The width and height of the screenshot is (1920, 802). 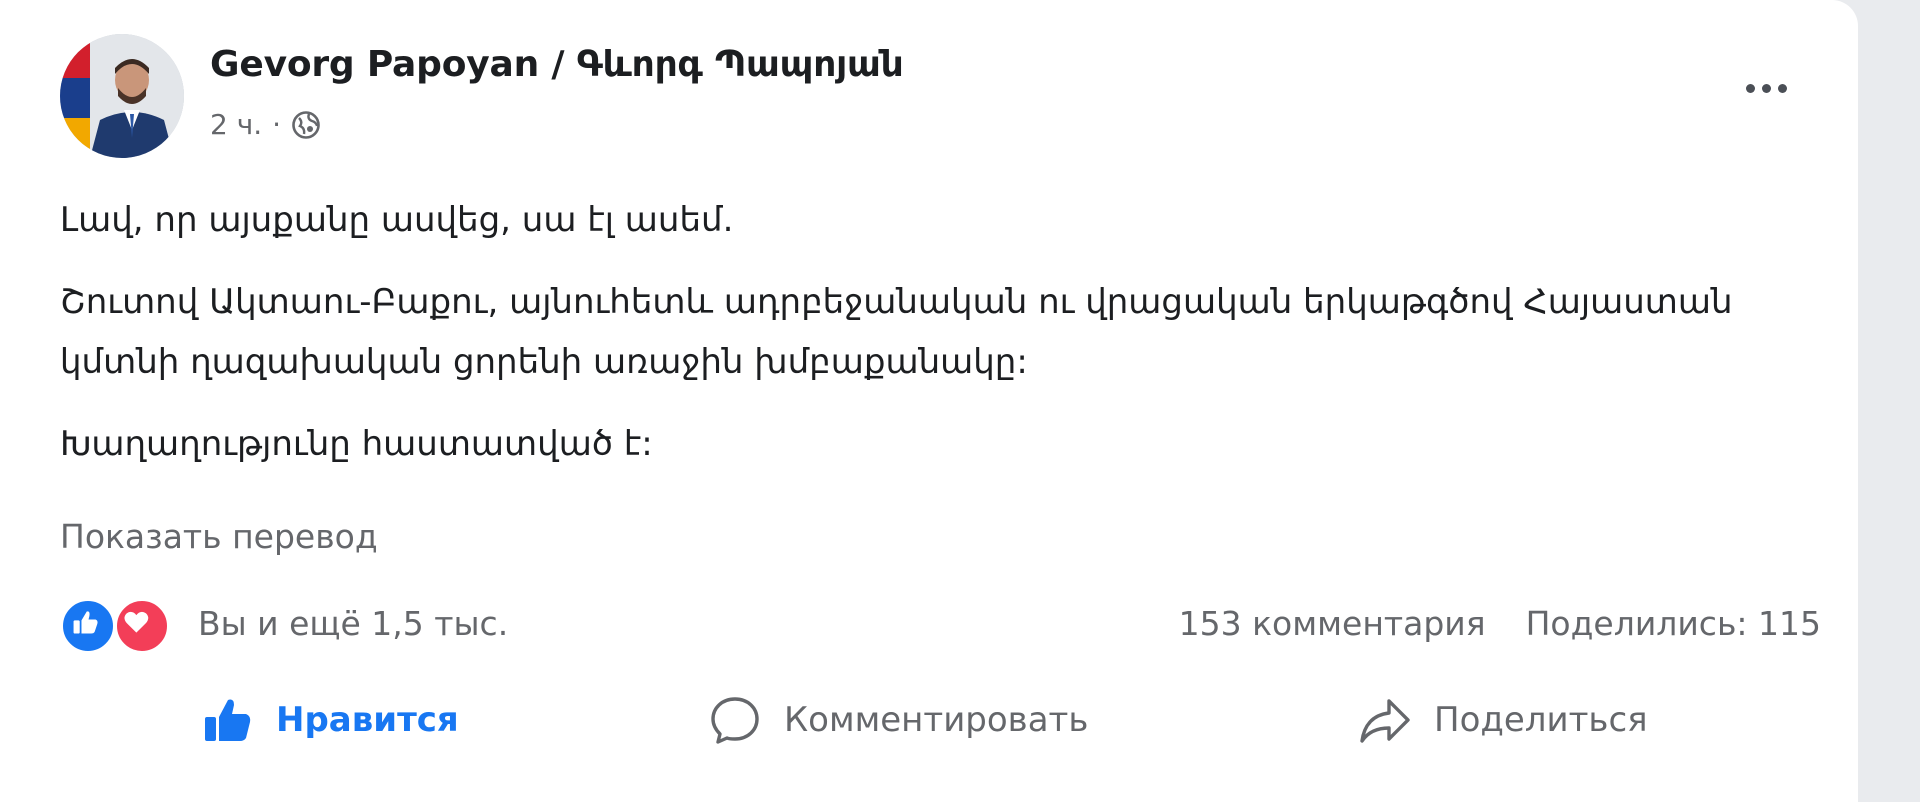 I want to click on reactions-summary: Вы и ещё 1,5 тыс., so click(x=284, y=625).